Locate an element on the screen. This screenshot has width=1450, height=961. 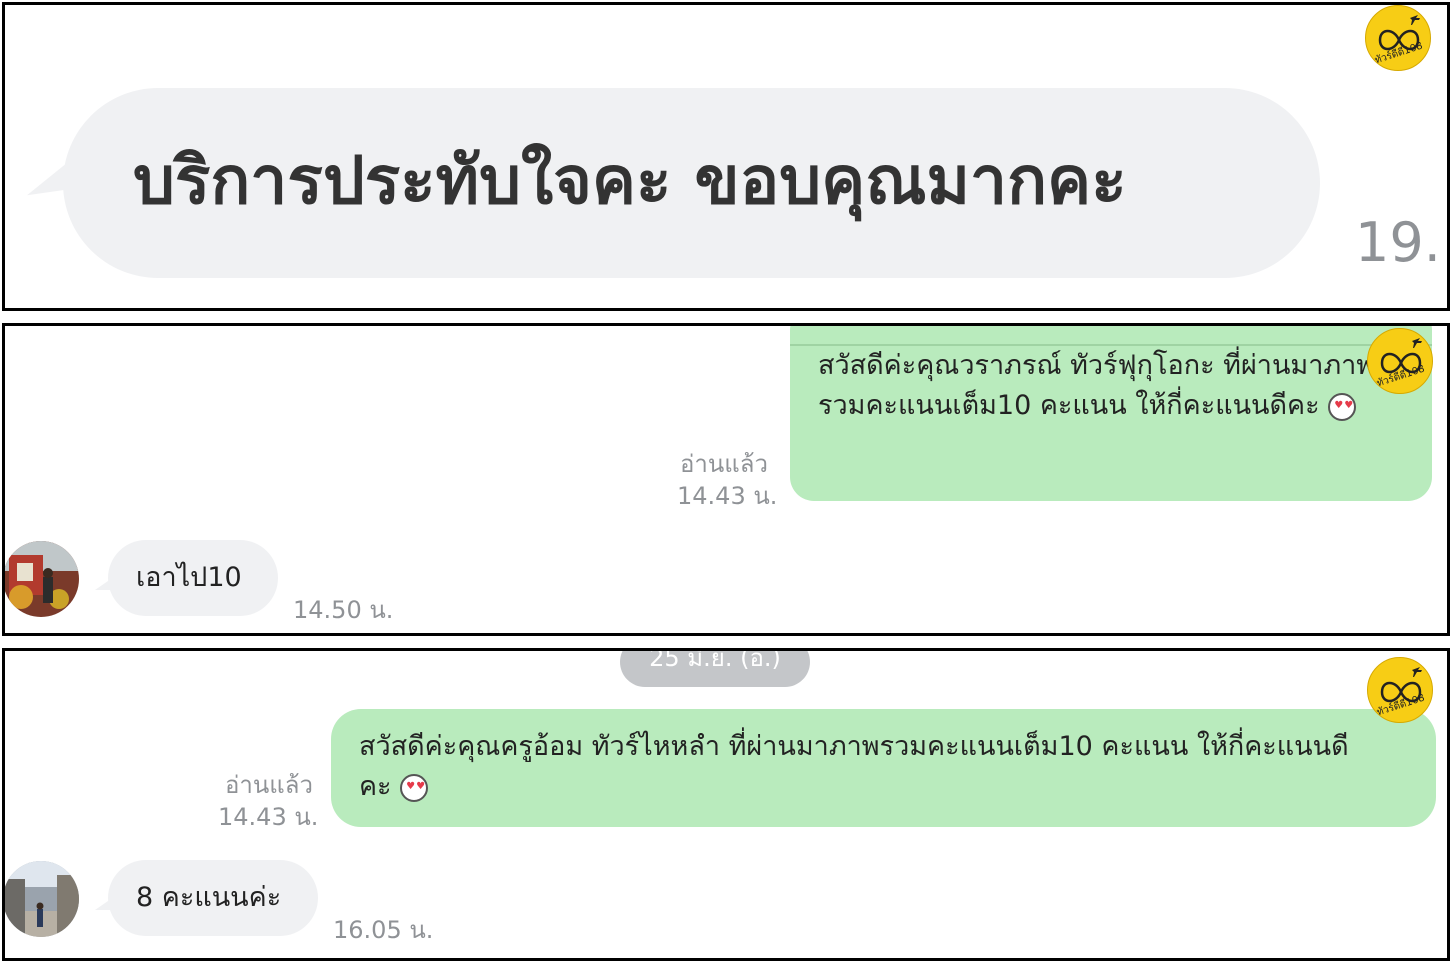
incoming-message-text: เอาไป10 is located at coordinates (189, 577).